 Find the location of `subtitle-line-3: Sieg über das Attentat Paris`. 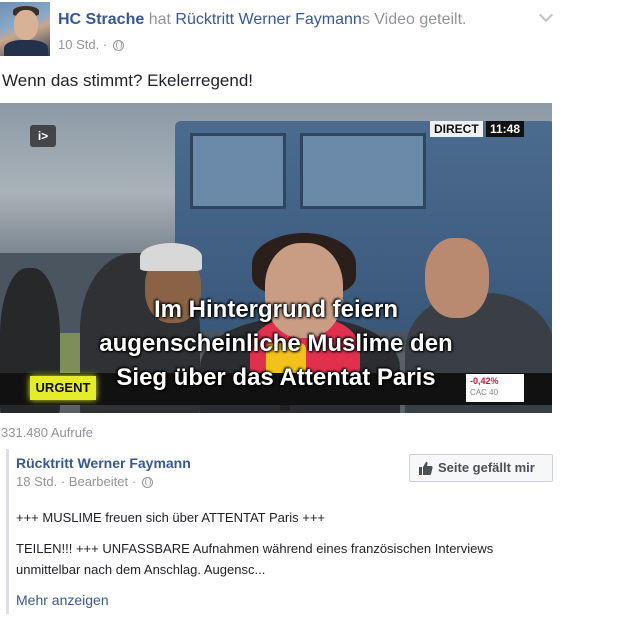

subtitle-line-3: Sieg über das Attentat Paris is located at coordinates (276, 377).